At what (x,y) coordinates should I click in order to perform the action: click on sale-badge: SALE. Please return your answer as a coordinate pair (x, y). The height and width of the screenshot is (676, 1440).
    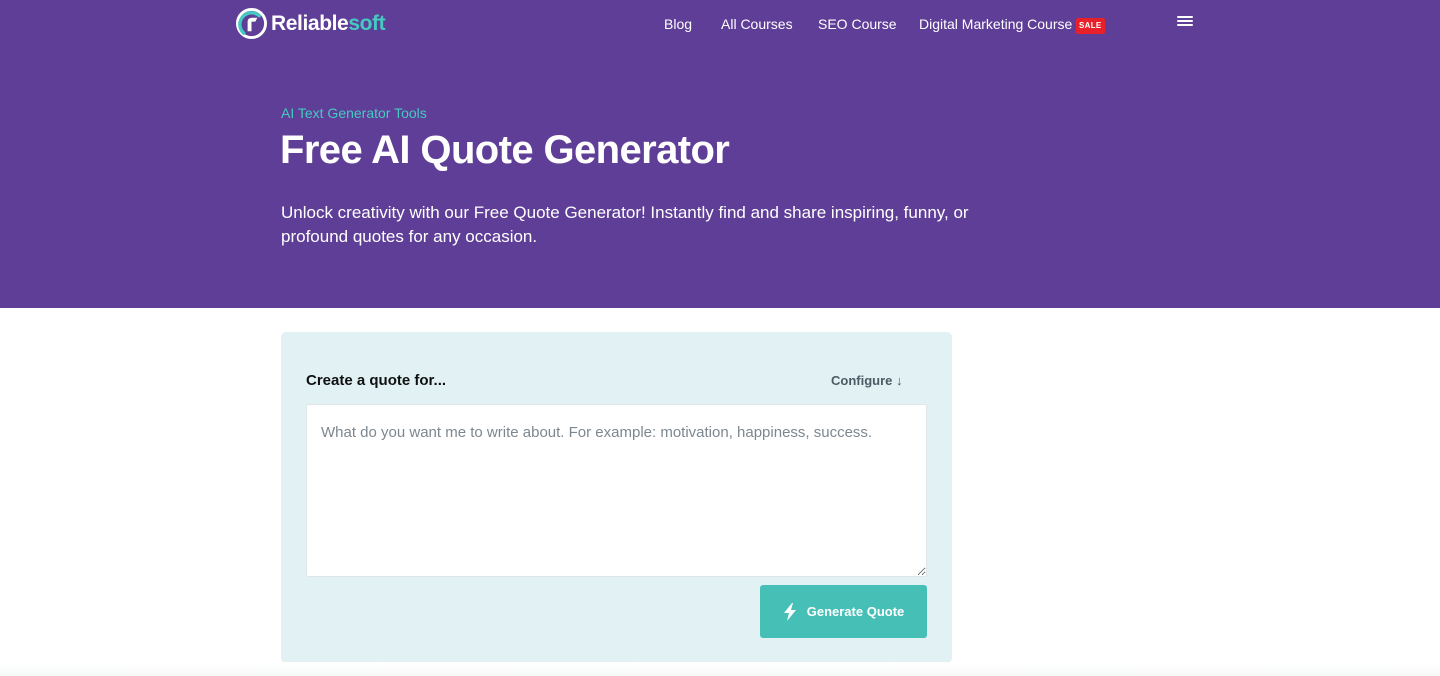
    Looking at the image, I should click on (1090, 26).